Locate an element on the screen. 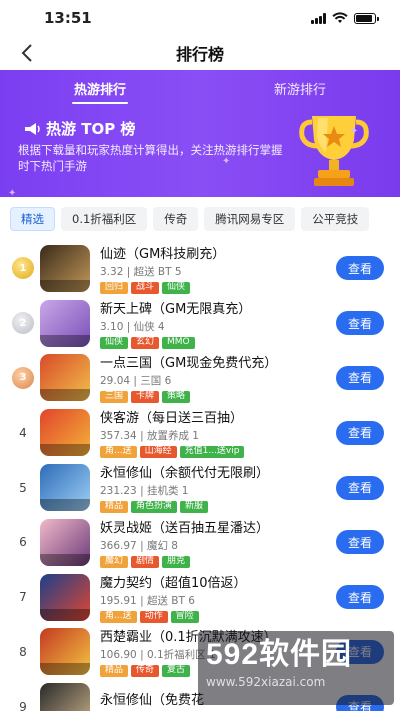 The image size is (400, 711). list-item: 5 永恒修仙（余额代付无限刷） 231.23 | 挂机类 1 精品 角色扮演 新服 查看 is located at coordinates (200, 487).